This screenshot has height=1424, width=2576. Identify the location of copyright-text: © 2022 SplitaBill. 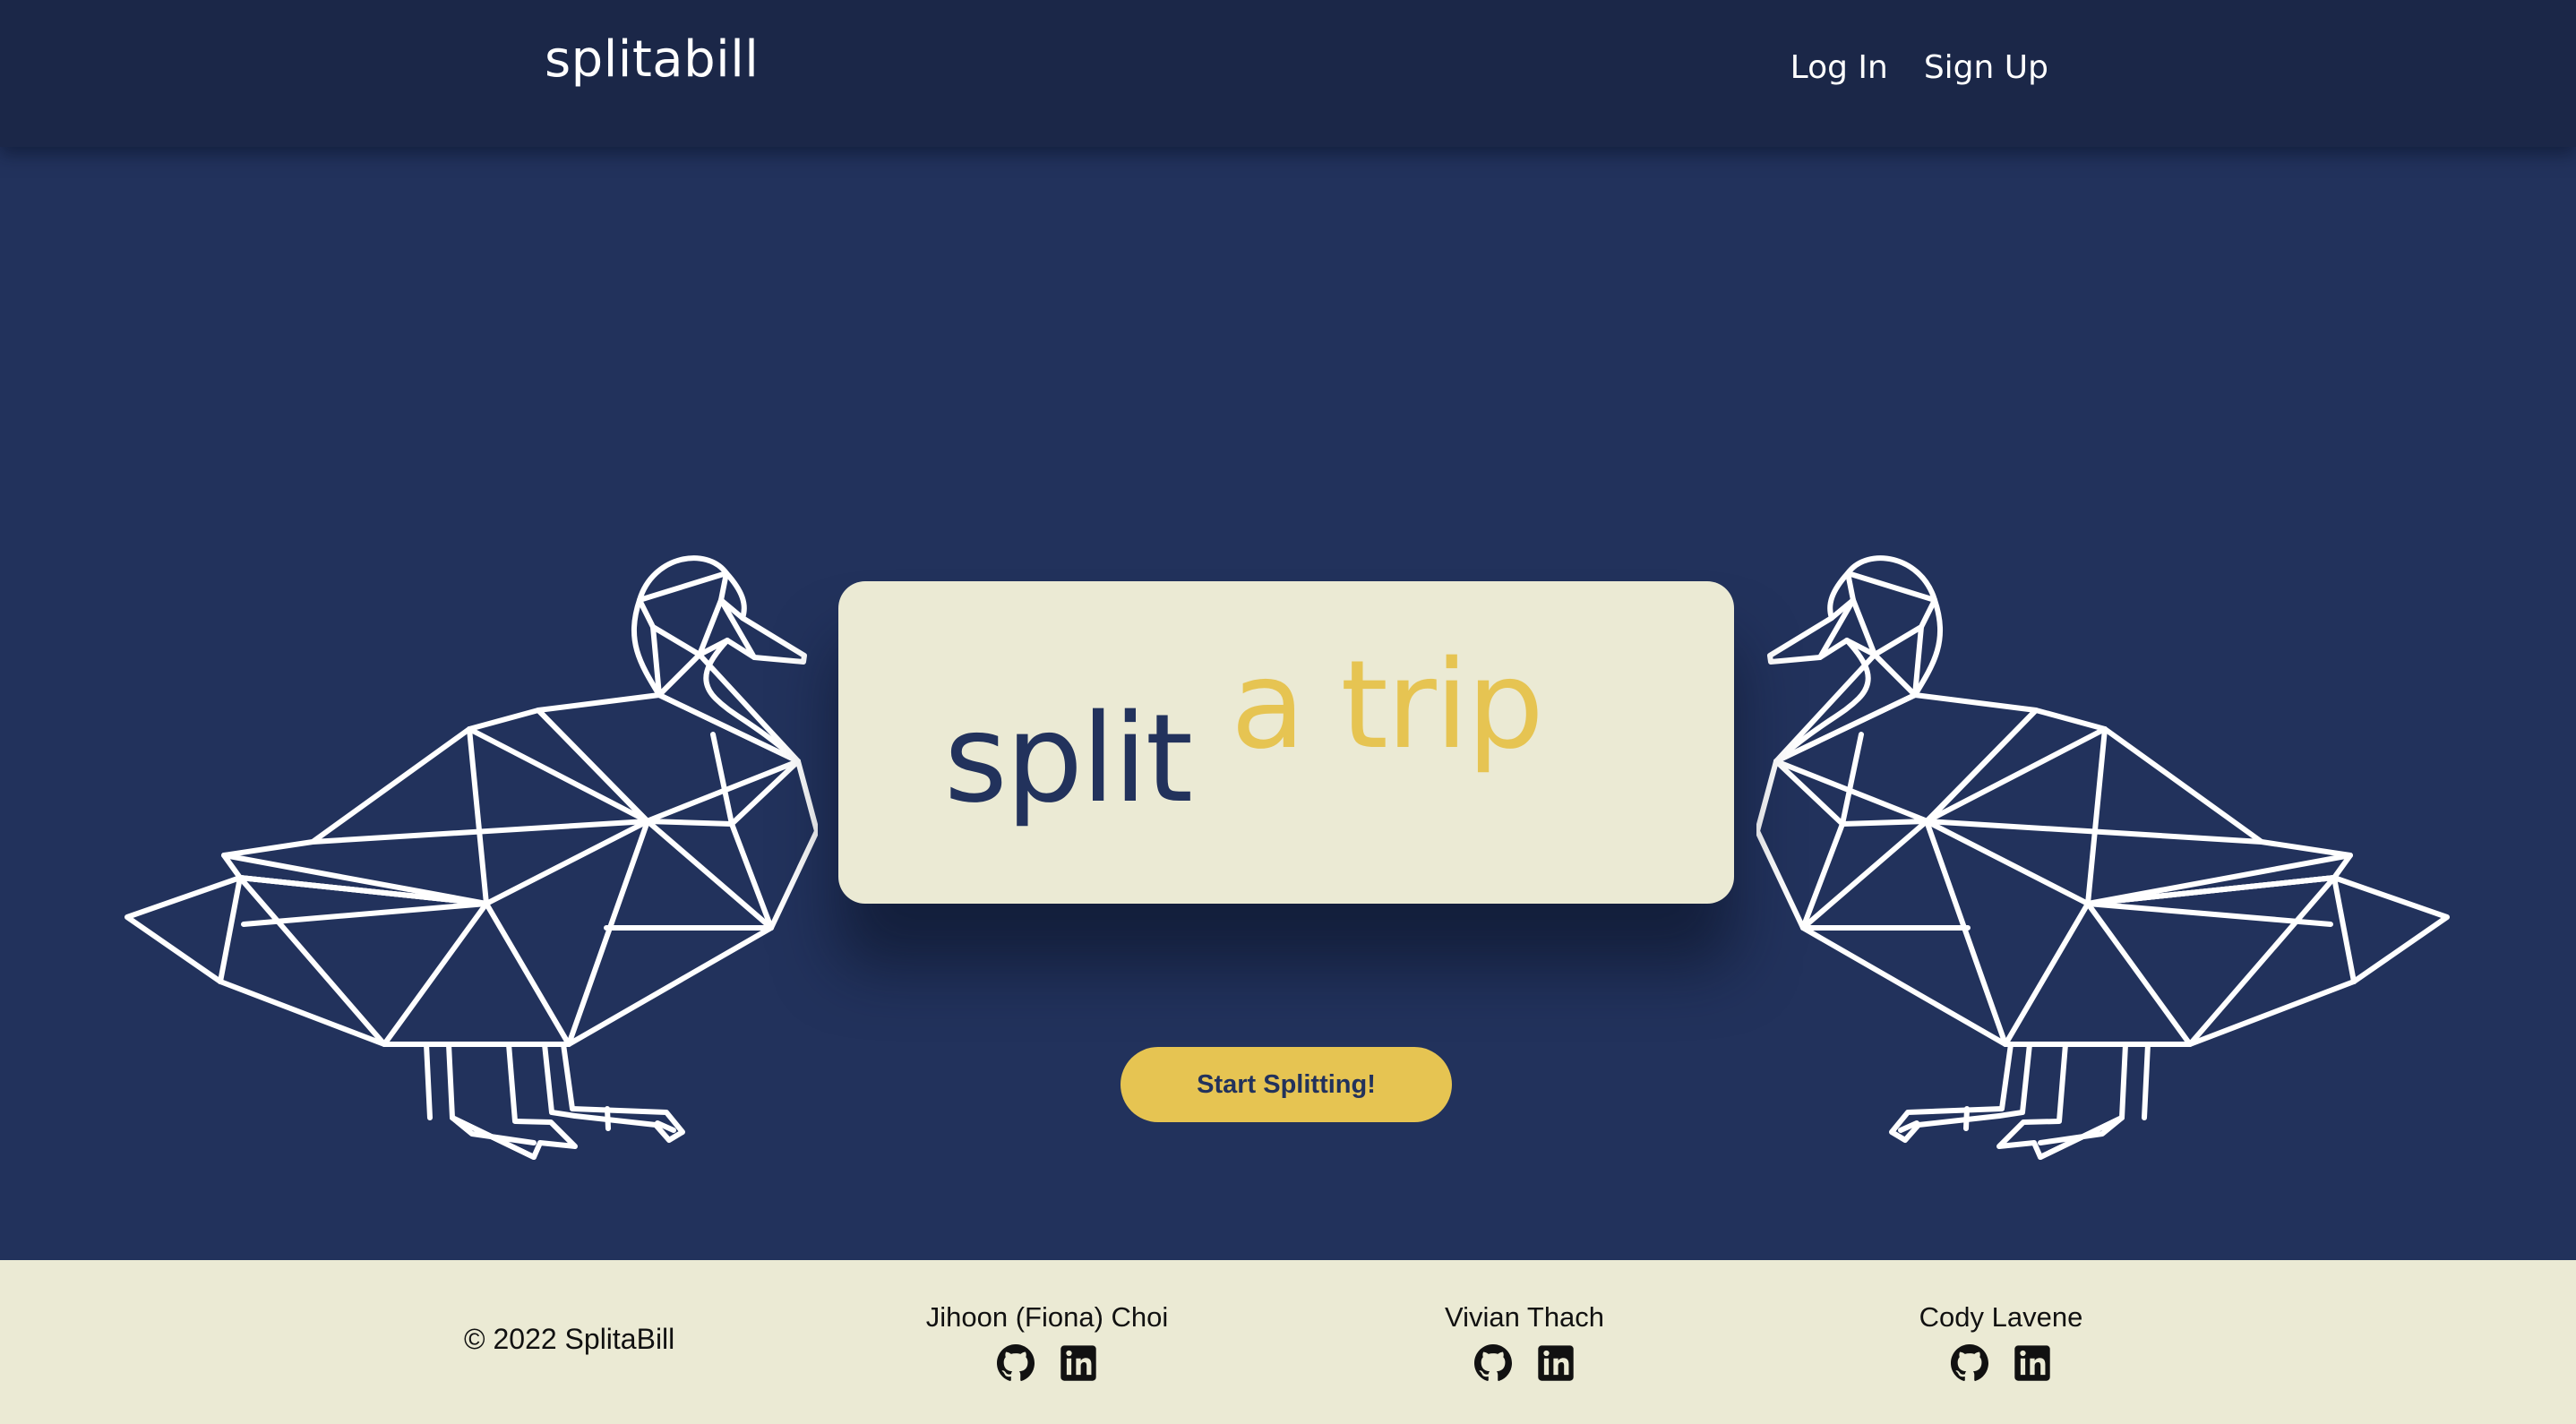
(569, 1339).